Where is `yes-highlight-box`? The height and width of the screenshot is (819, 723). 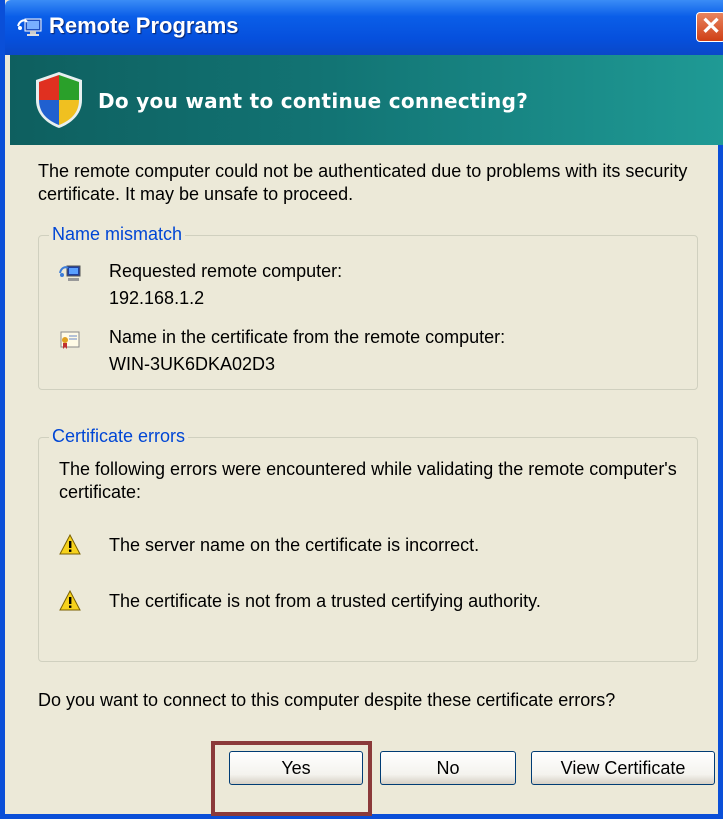 yes-highlight-box is located at coordinates (291, 778).